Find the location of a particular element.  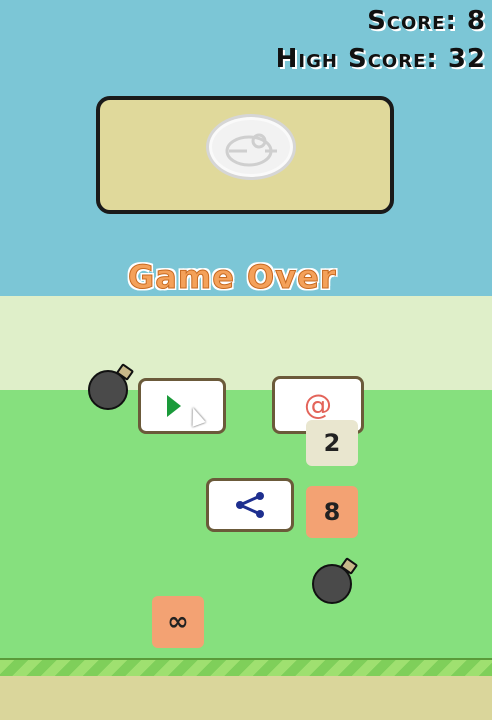

ground-stripe is located at coordinates (246, 667).